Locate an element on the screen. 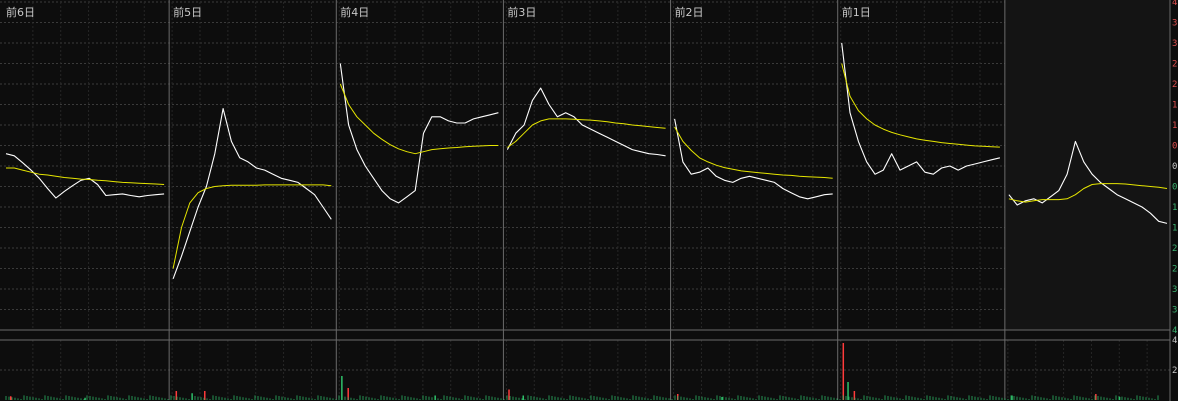 This screenshot has height=401, width=1178. day-label: 前5日 is located at coordinates (187, 12).